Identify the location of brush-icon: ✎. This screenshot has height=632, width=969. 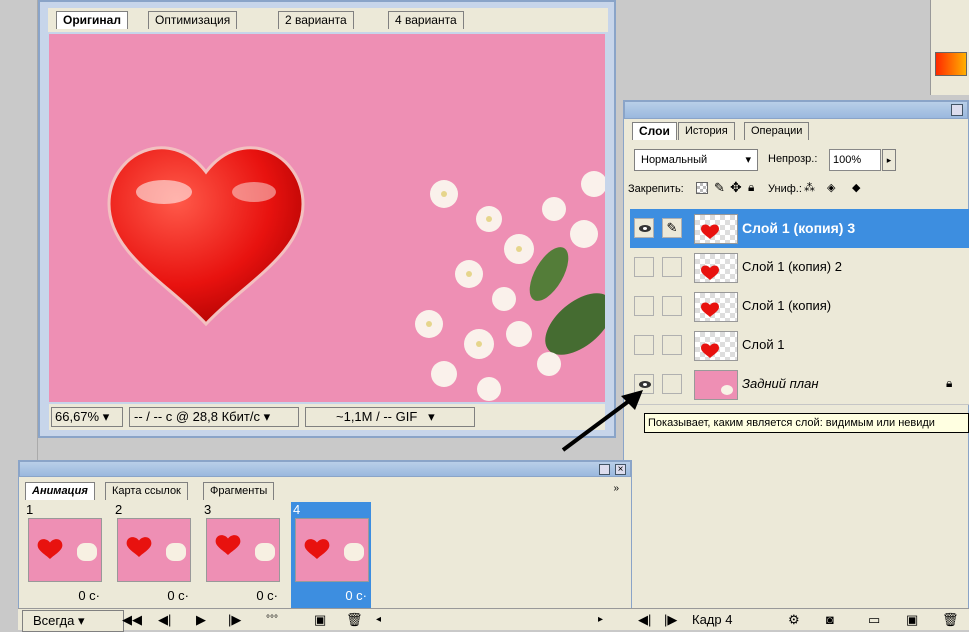
(672, 228).